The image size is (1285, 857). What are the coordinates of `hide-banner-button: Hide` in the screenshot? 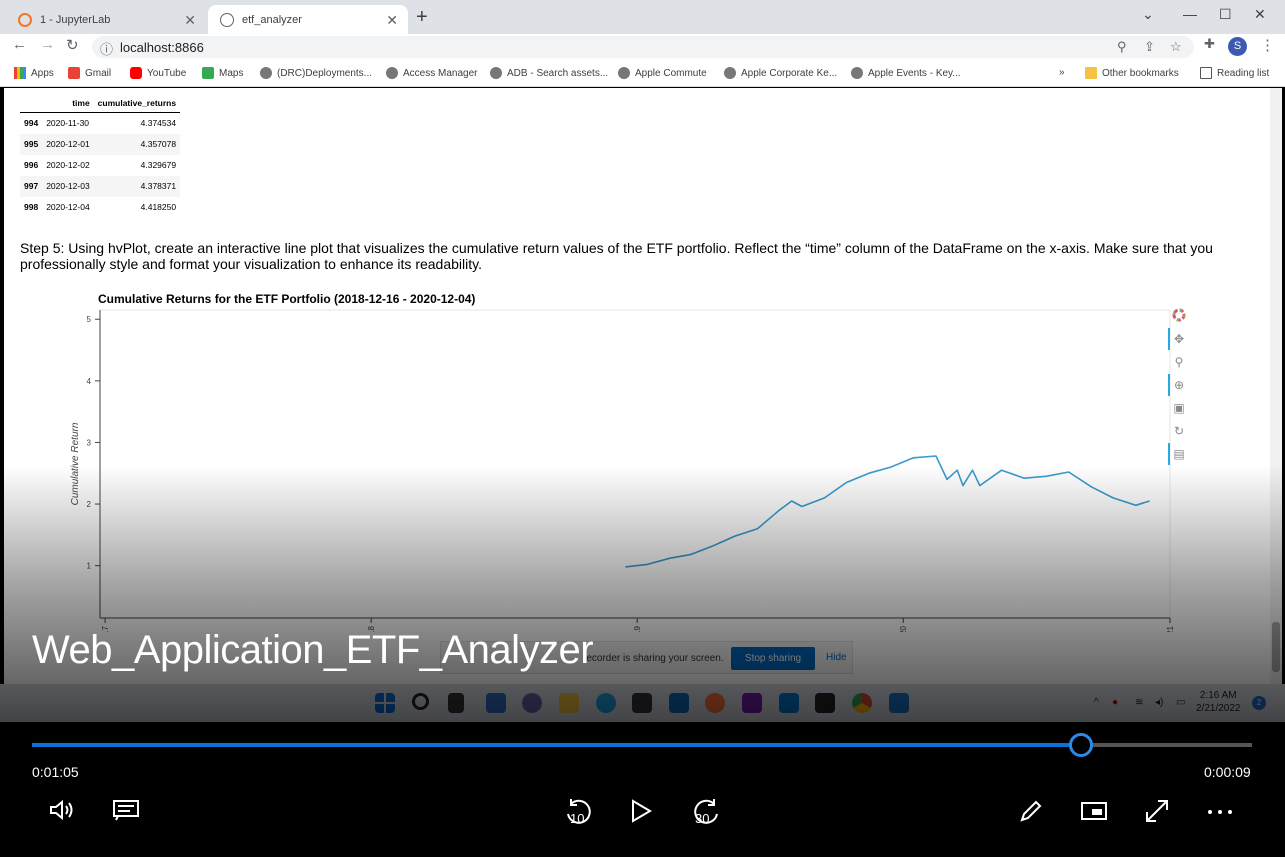 It's located at (836, 657).